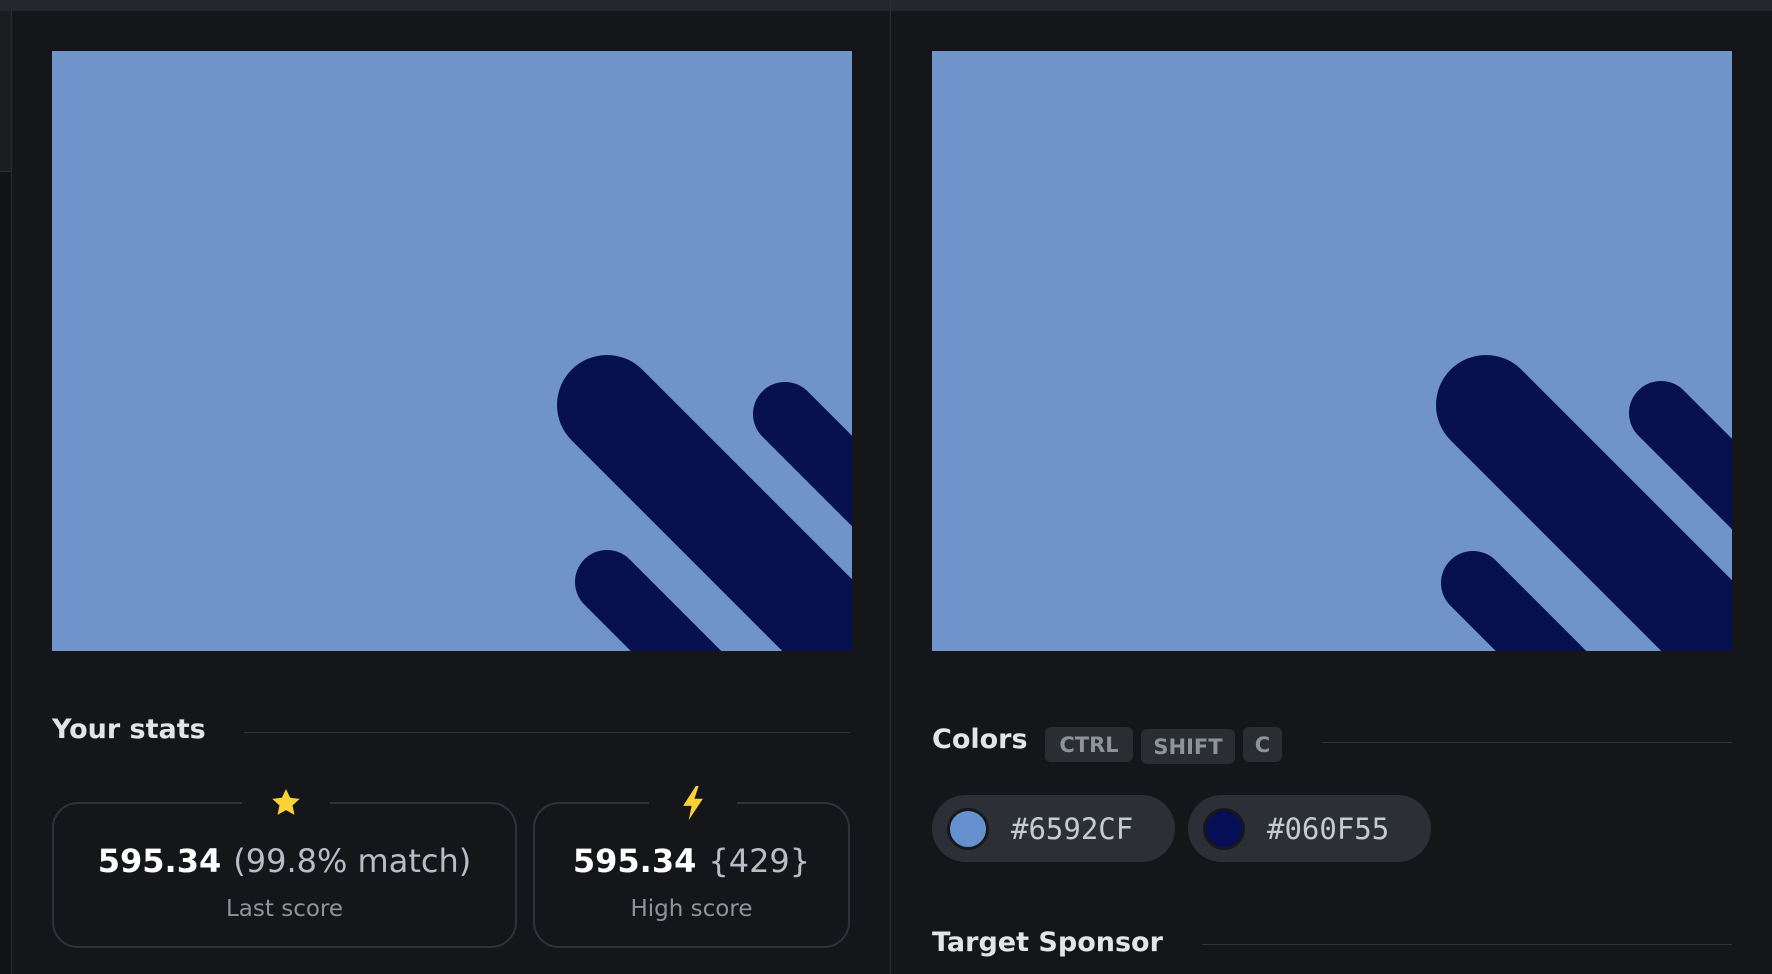 The width and height of the screenshot is (1772, 974). I want to click on shortcut-key-shift: SHIFT, so click(1188, 746).